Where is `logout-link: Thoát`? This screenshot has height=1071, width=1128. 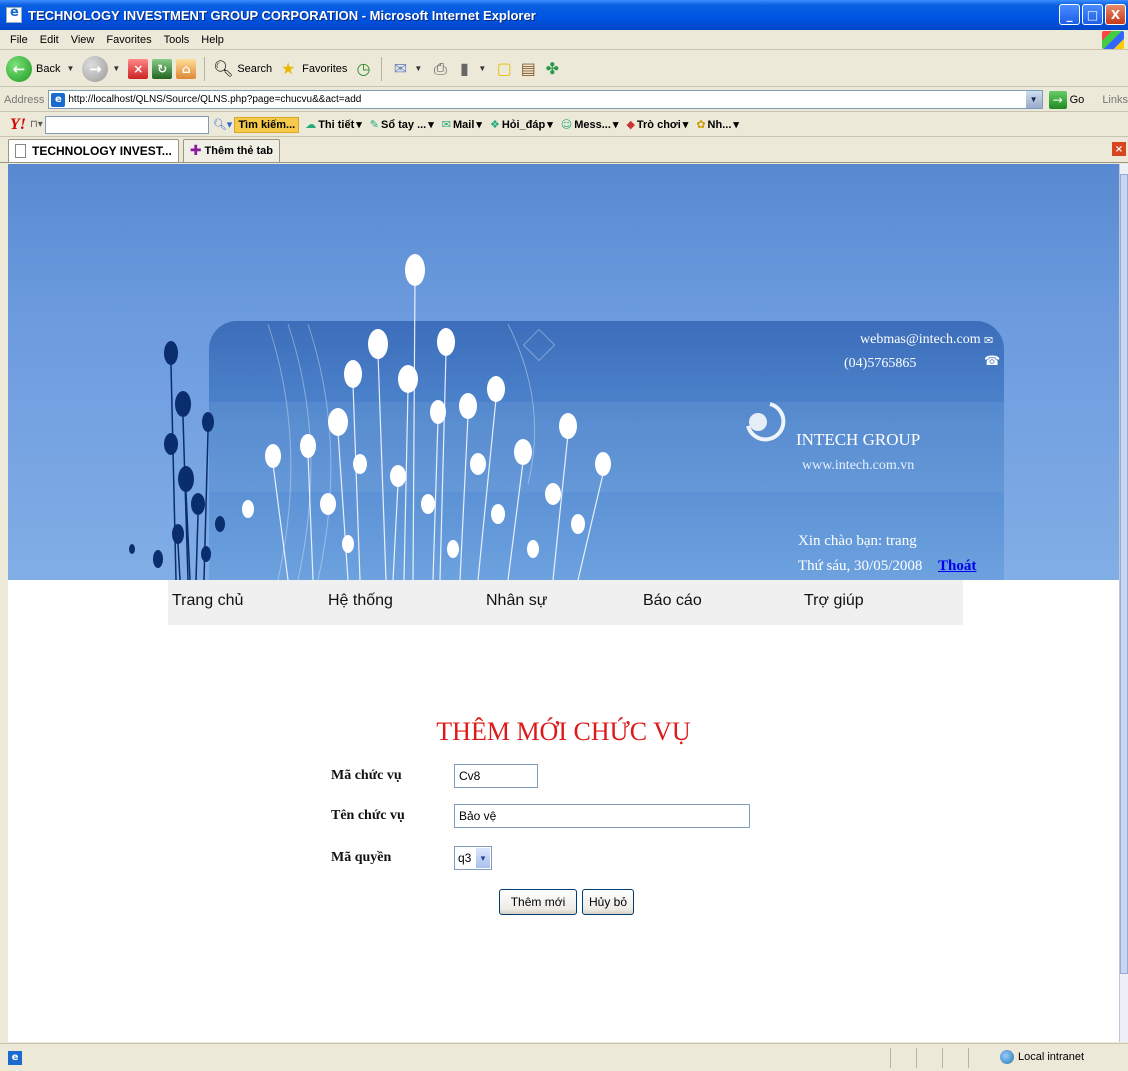 logout-link: Thoát is located at coordinates (957, 566).